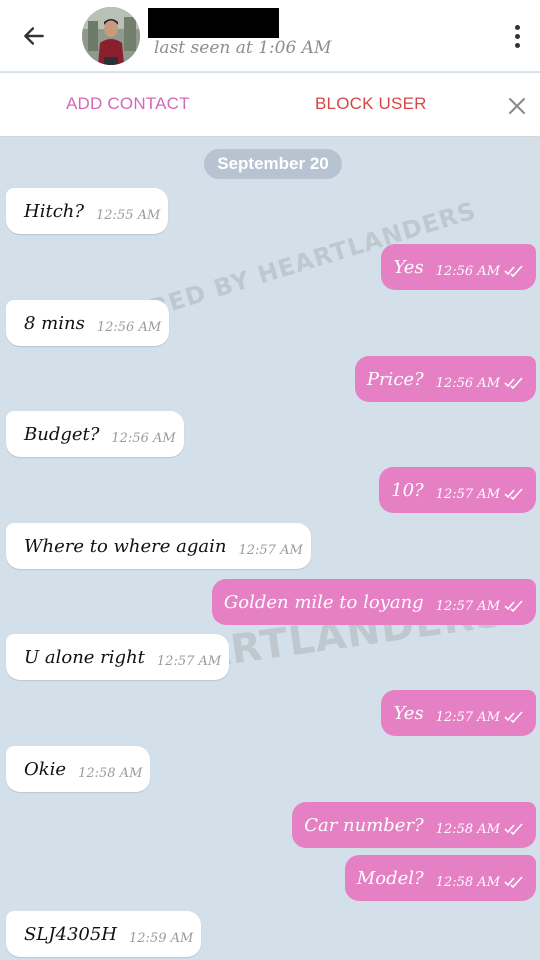 The width and height of the screenshot is (540, 960). Describe the element at coordinates (517, 27) in the screenshot. I see `more-vertical-icon` at that location.